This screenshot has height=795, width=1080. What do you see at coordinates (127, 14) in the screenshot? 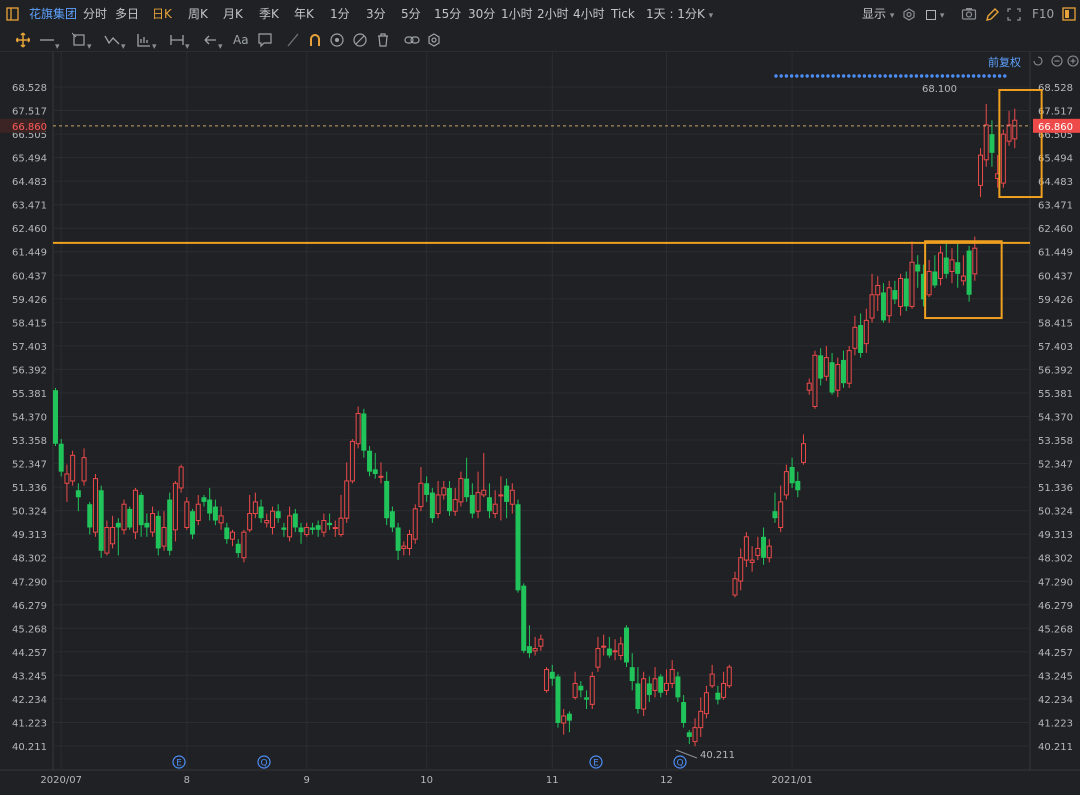
I see `period-tab: 多日` at bounding box center [127, 14].